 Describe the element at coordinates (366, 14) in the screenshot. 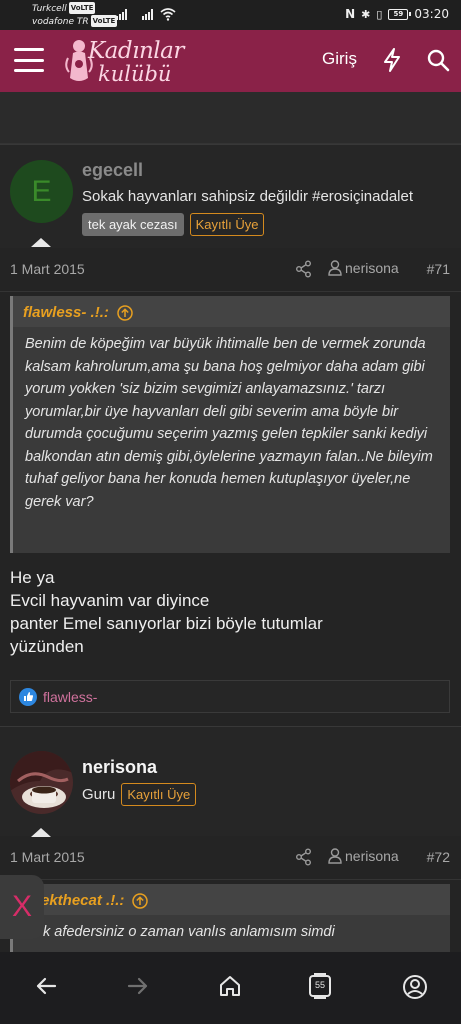

I see `vibrate-icon: ✱` at that location.